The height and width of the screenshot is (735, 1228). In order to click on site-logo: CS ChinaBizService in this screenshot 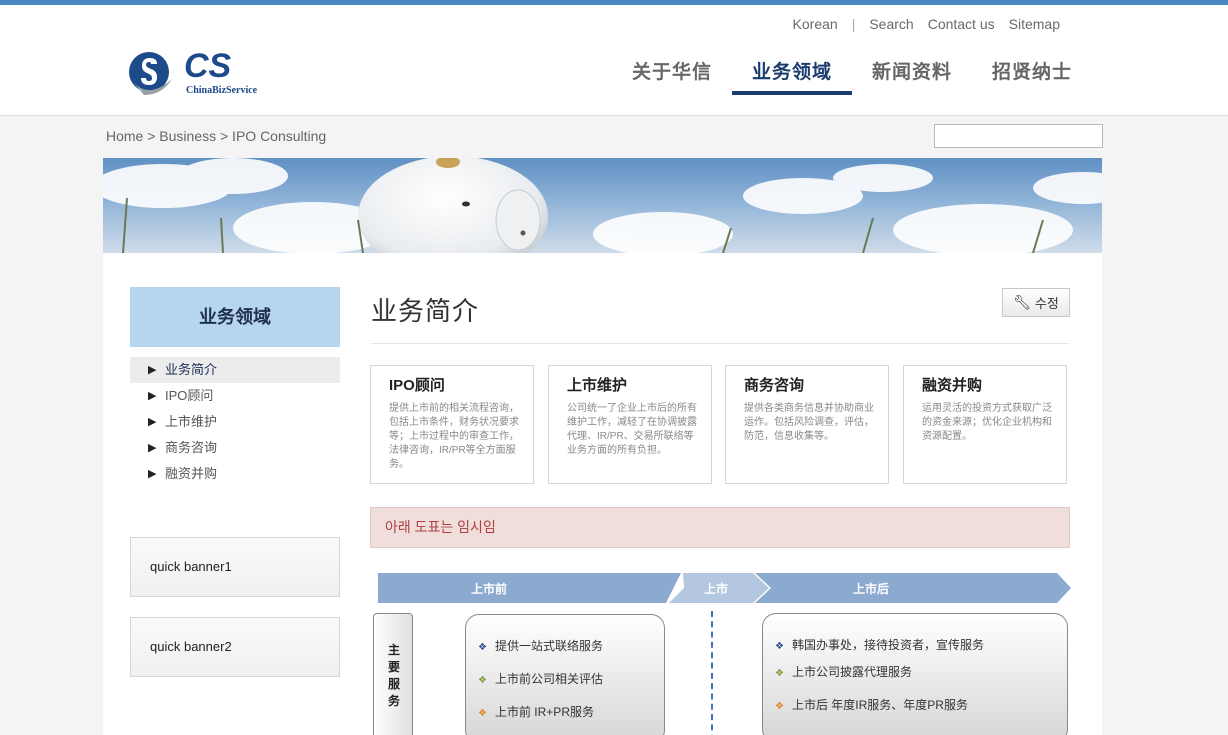, I will do `click(198, 75)`.